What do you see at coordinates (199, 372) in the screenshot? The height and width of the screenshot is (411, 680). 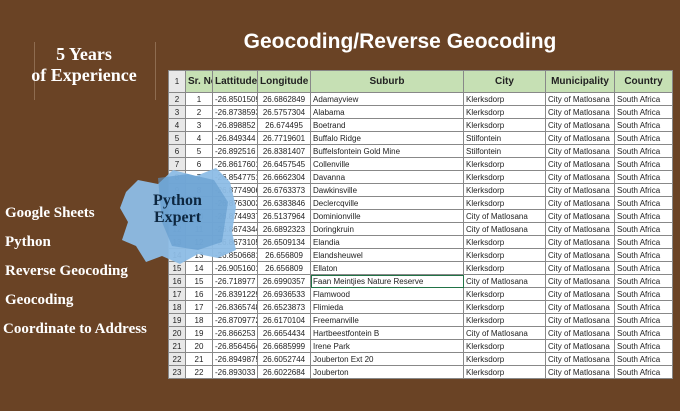 I see `table-cell: 22` at bounding box center [199, 372].